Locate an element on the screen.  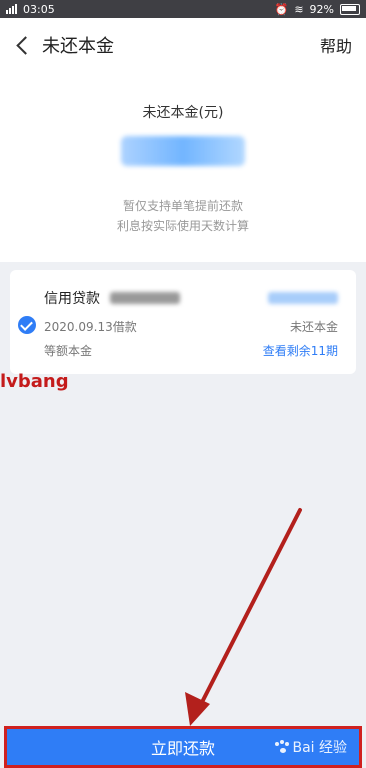
repay-now-button: 立即还款 Bai 经验 is located at coordinates (183, 747).